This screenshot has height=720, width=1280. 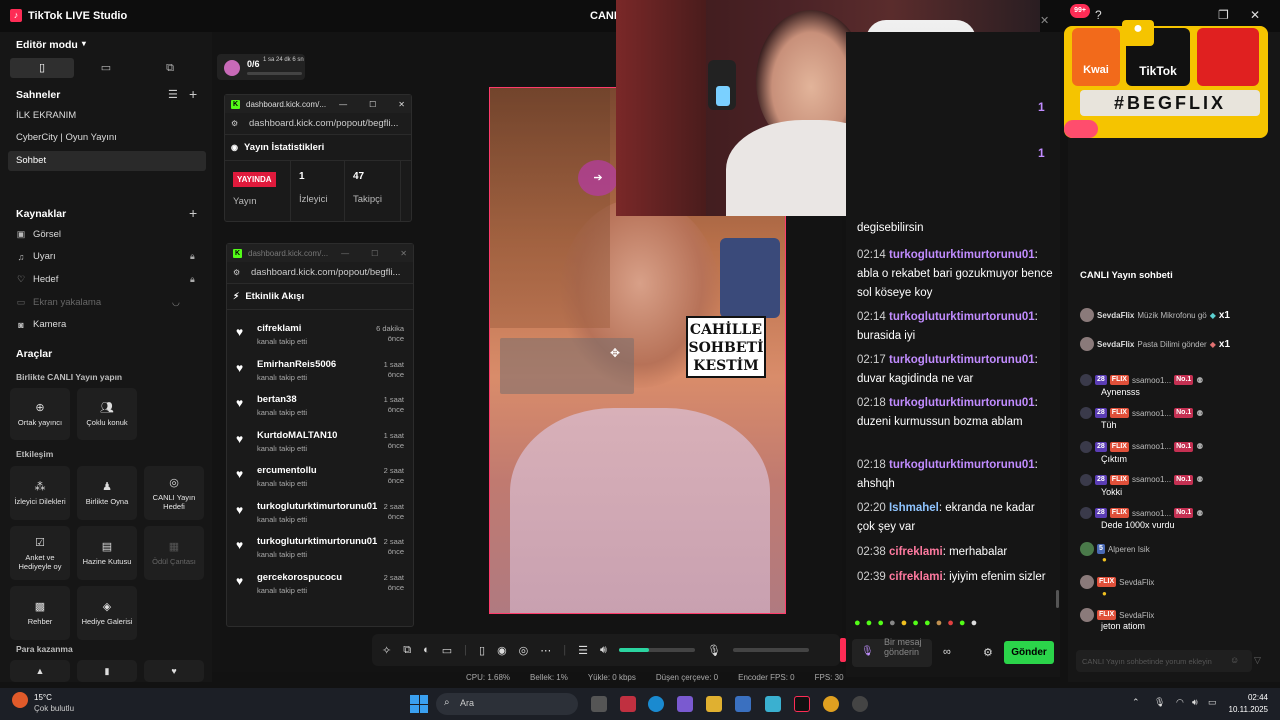 What do you see at coordinates (40, 414) in the screenshot?
I see `tile-cohost: ⊕ Ortak yayıncı` at bounding box center [40, 414].